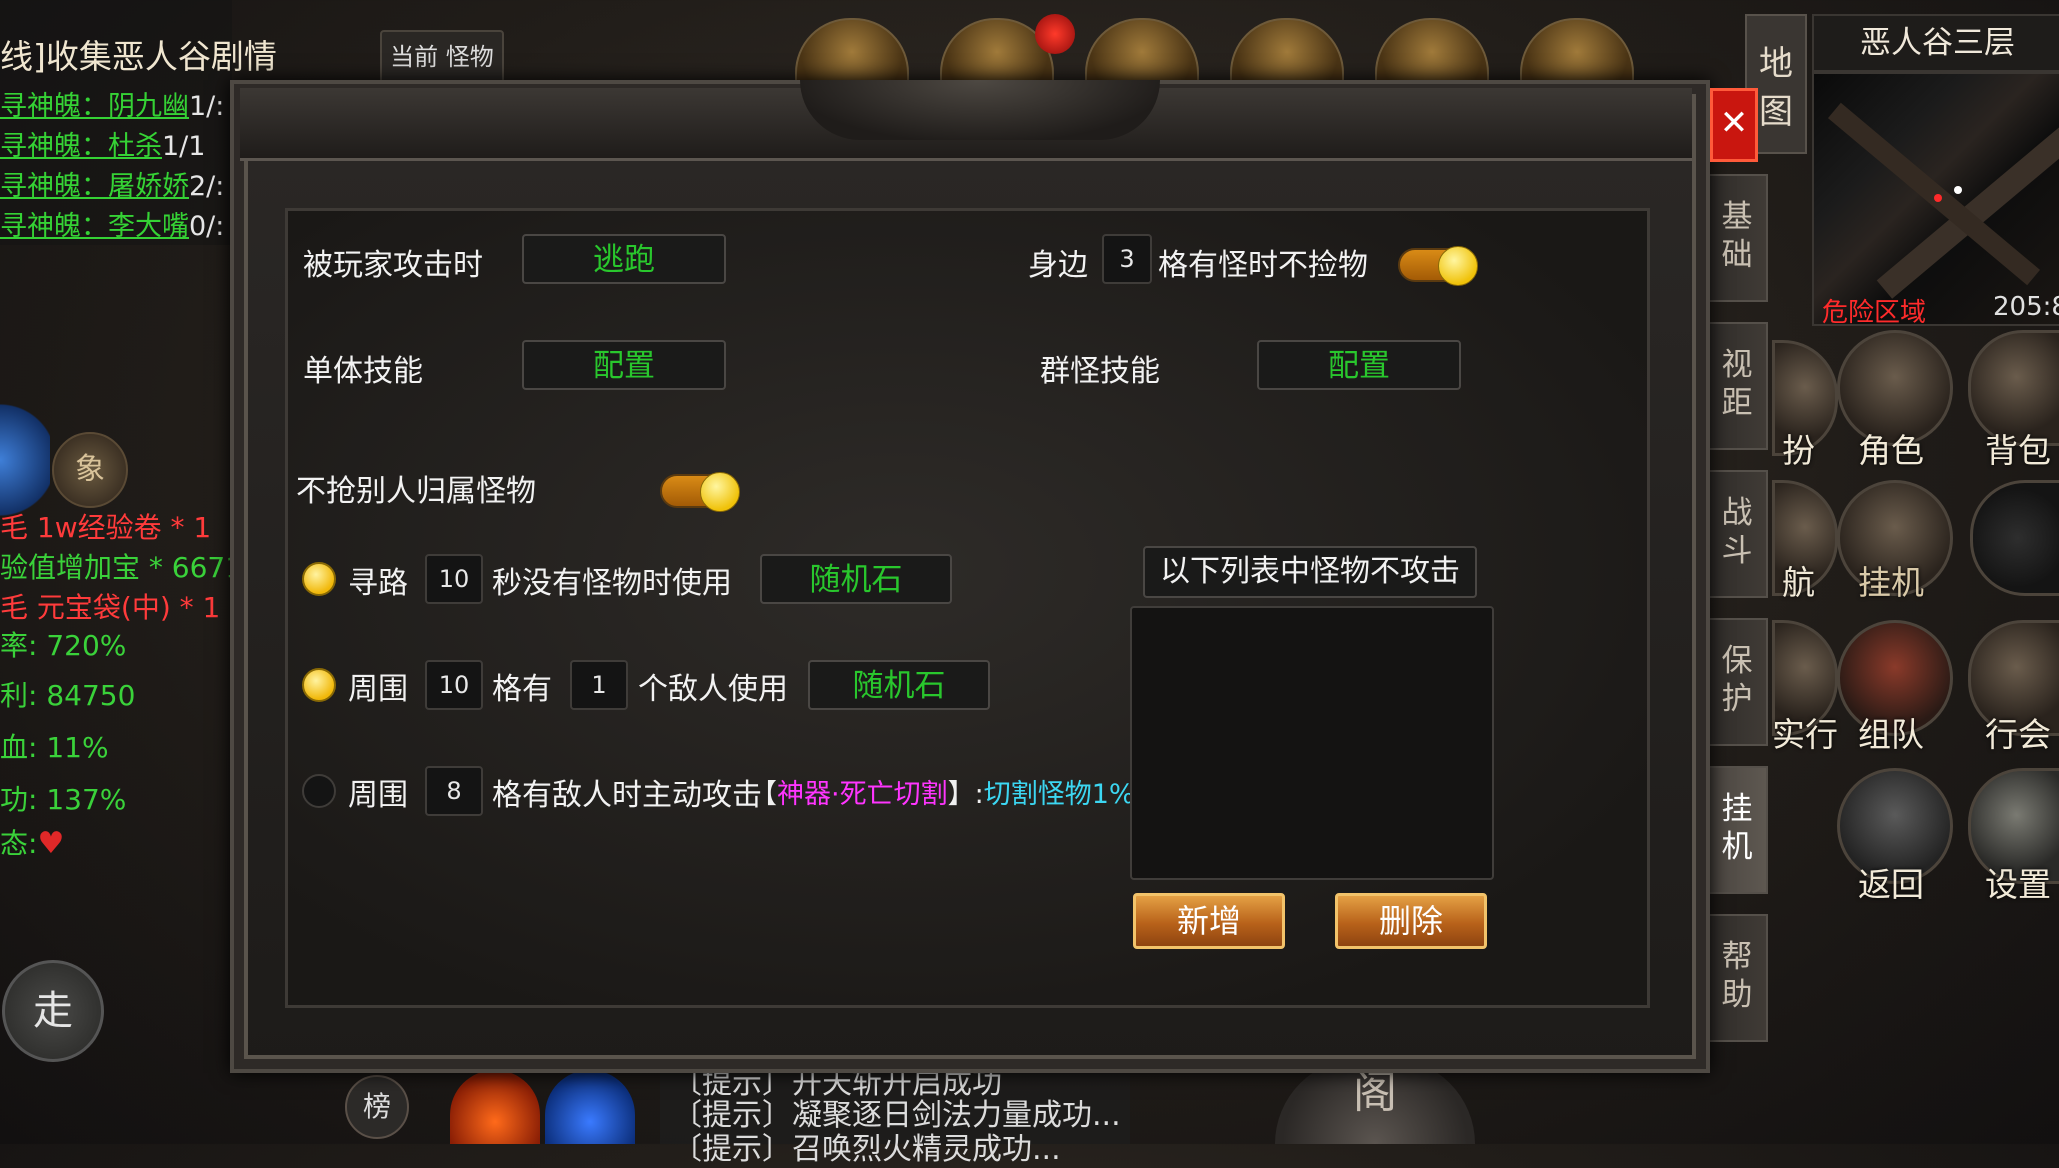 Image resolution: width=2059 pixels, height=1168 pixels. I want to click on heart-icon: ♥, so click(51, 843).